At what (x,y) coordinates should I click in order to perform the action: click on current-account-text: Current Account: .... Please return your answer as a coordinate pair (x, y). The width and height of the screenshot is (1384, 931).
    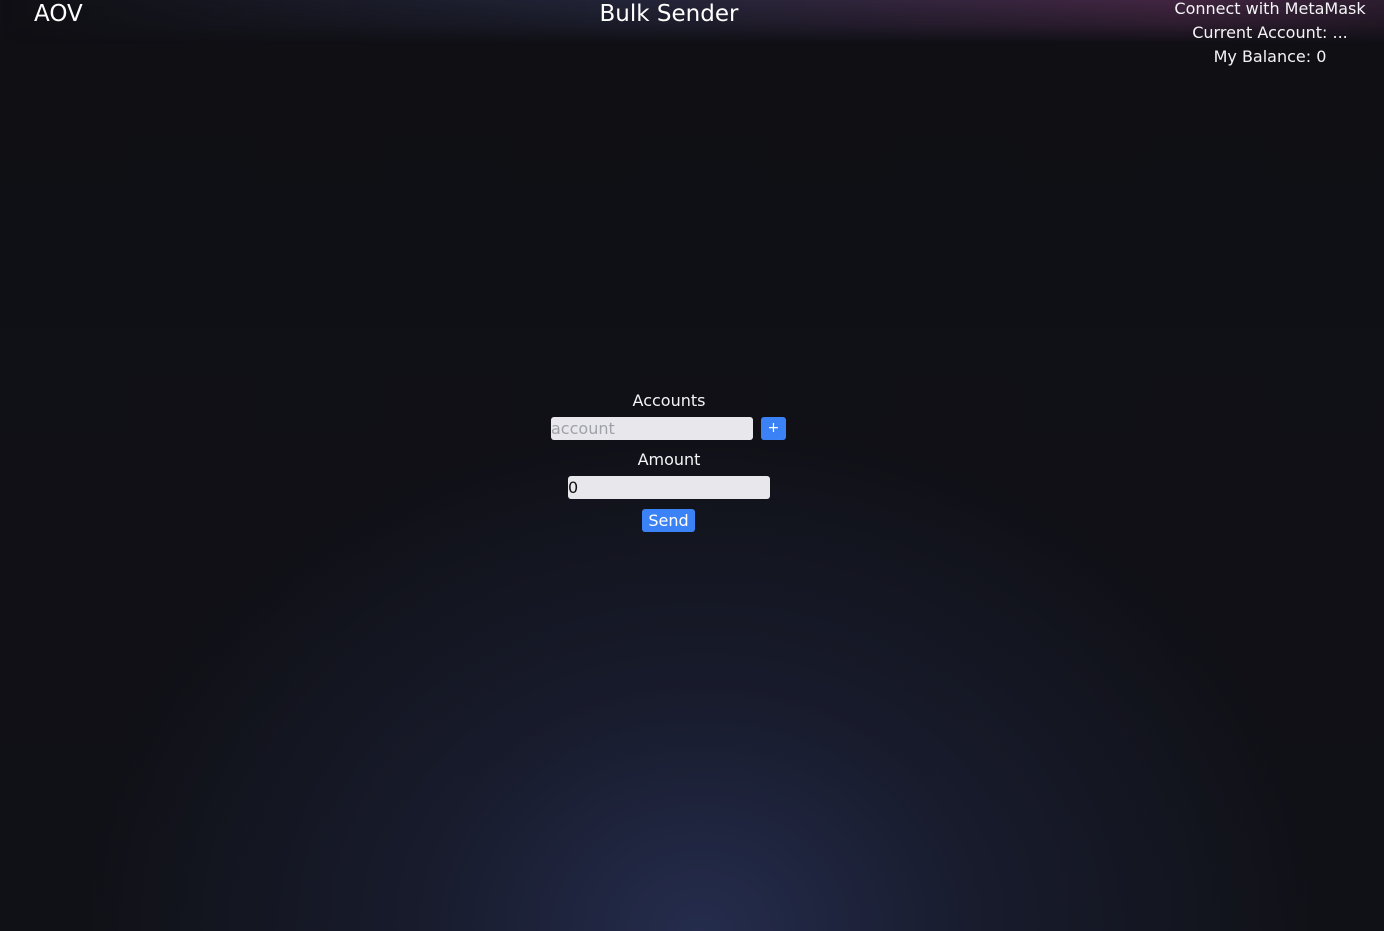
    Looking at the image, I should click on (1270, 32).